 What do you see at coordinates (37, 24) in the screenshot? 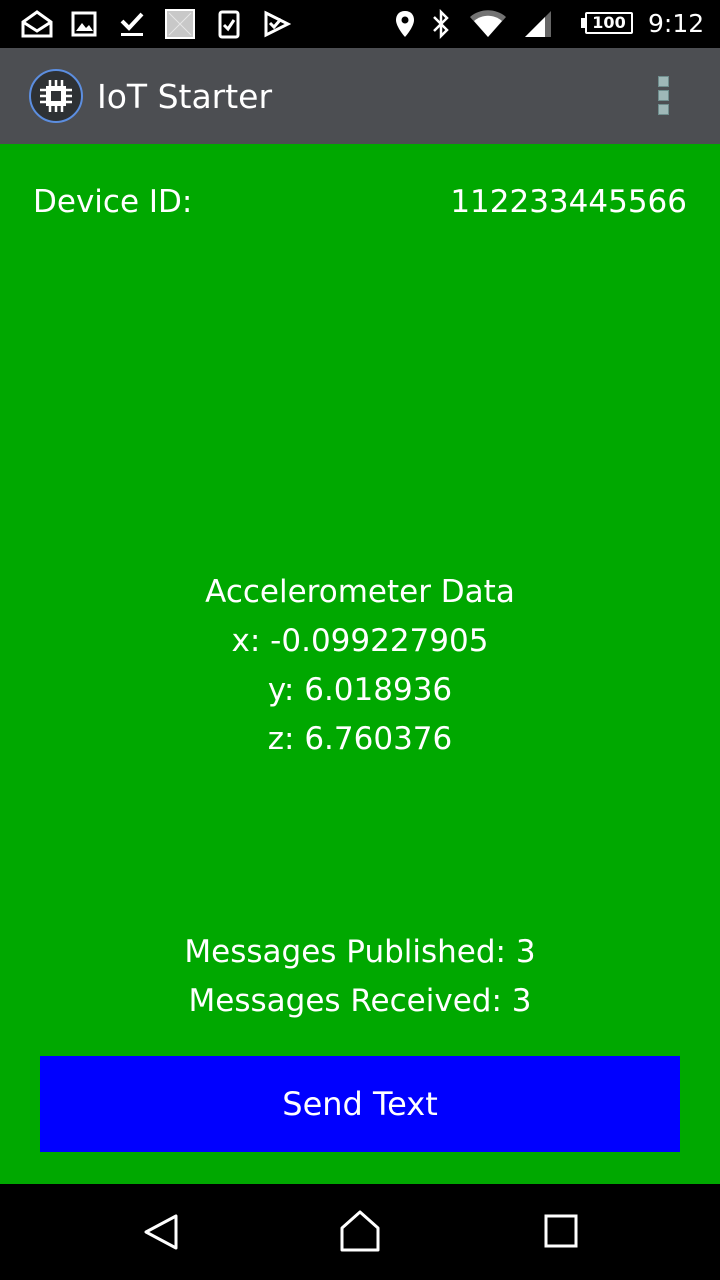
I see `mail-icon` at bounding box center [37, 24].